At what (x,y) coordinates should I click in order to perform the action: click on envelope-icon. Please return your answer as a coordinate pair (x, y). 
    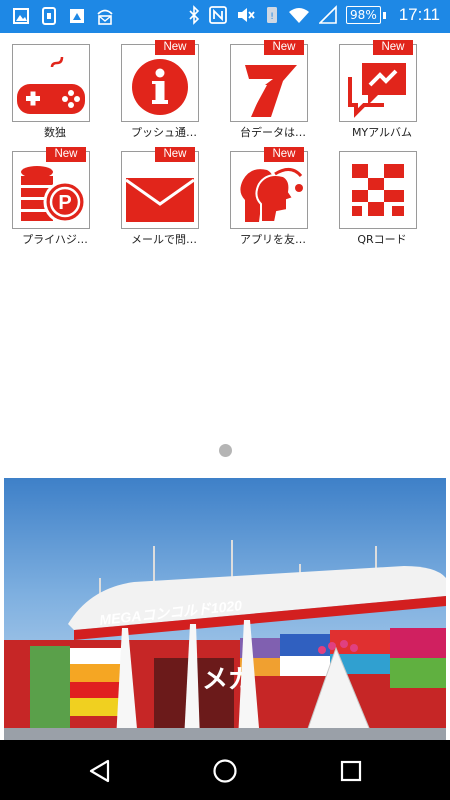
    Looking at the image, I should click on (160, 200).